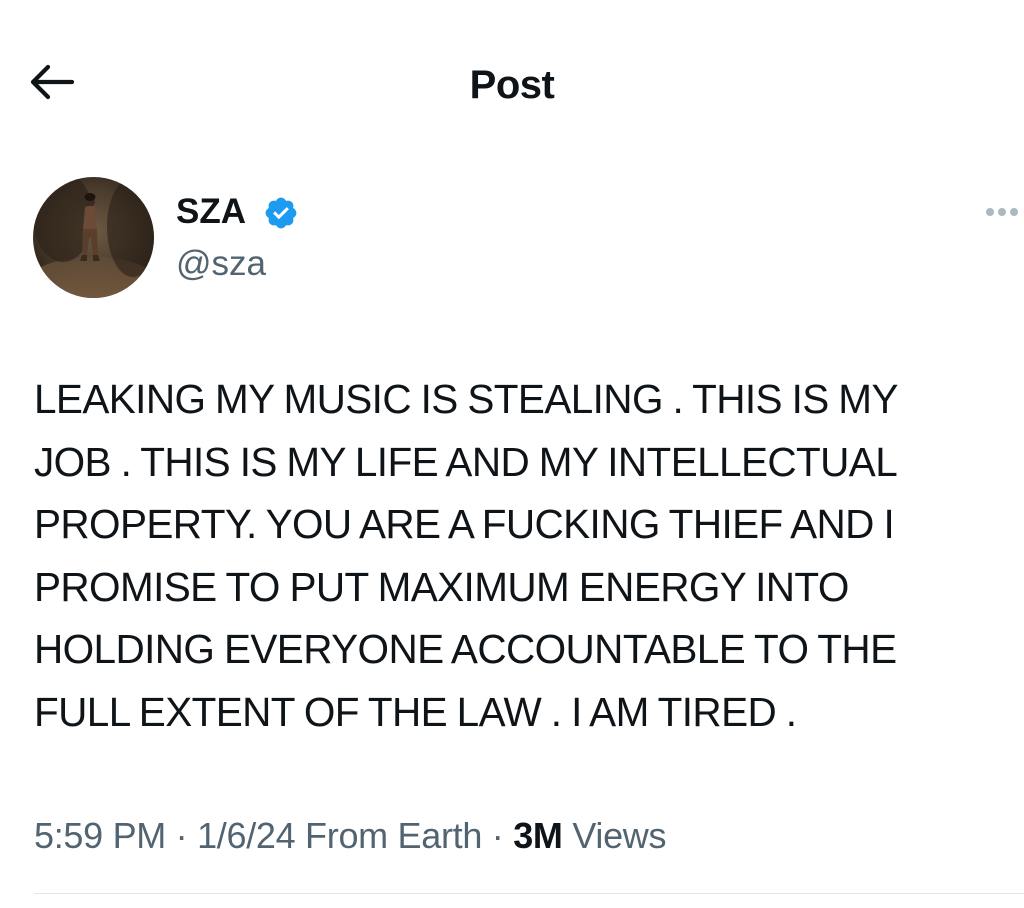 The height and width of the screenshot is (908, 1024). I want to click on views-label: Views, so click(619, 835).